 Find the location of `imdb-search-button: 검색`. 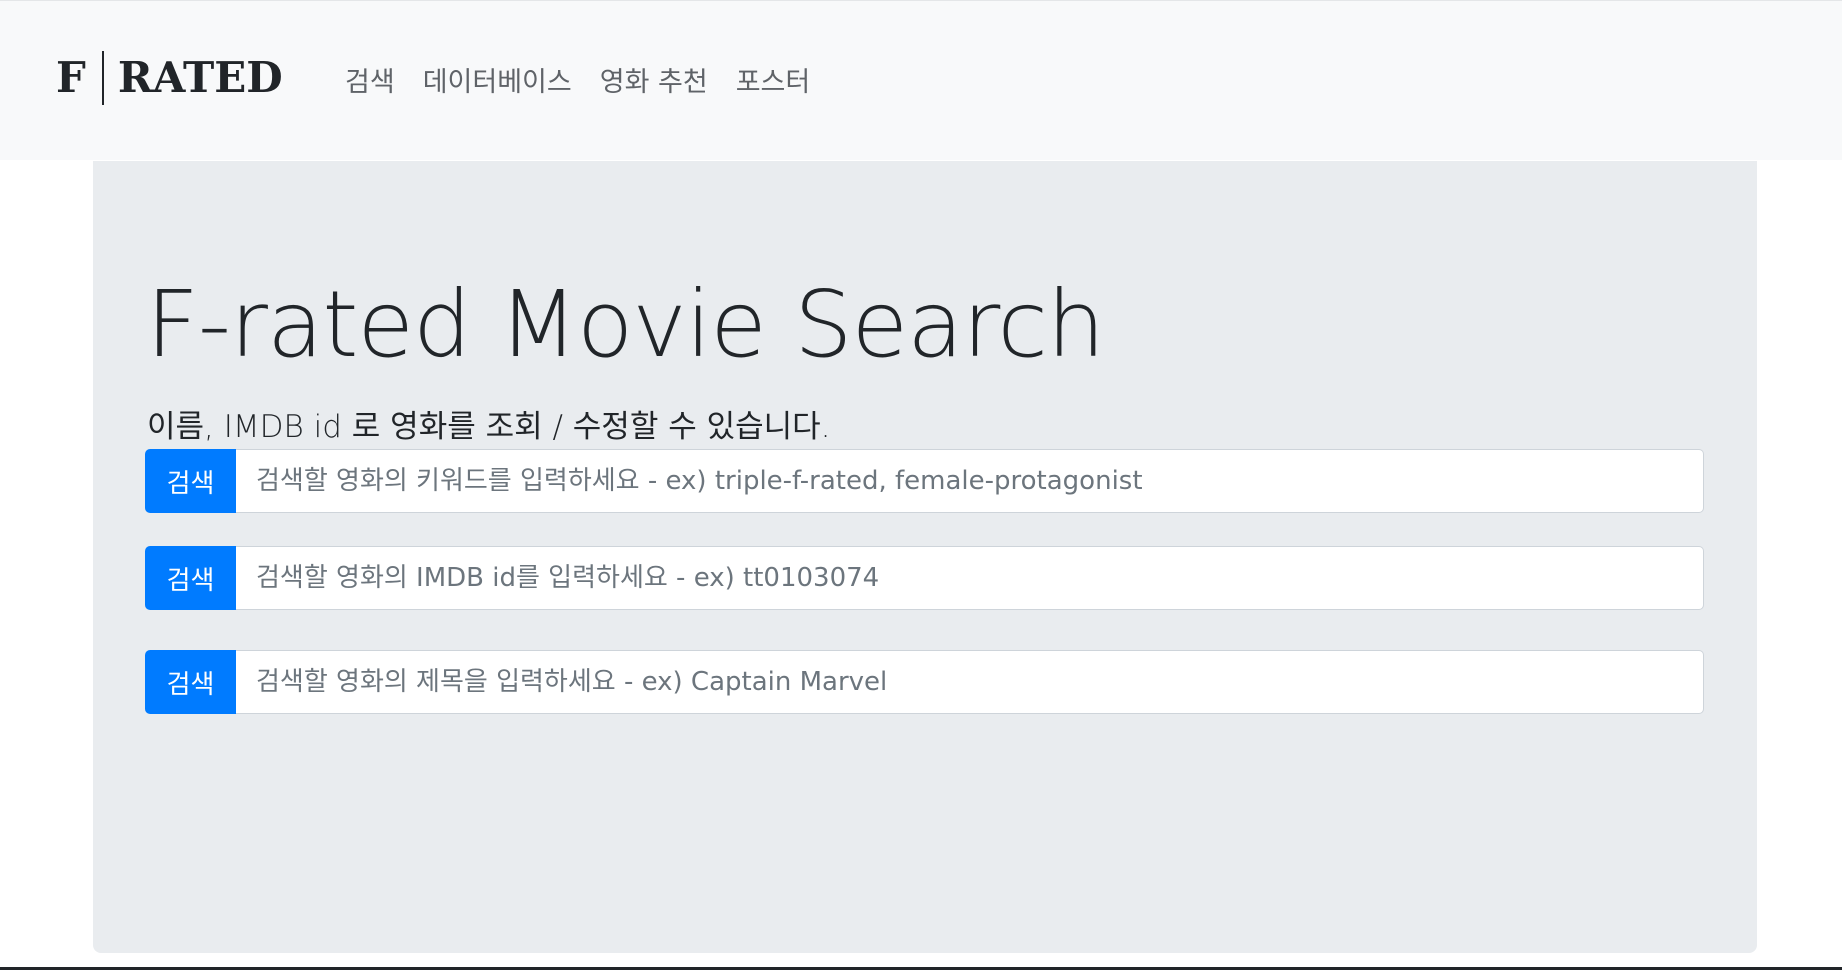

imdb-search-button: 검색 is located at coordinates (190, 578).